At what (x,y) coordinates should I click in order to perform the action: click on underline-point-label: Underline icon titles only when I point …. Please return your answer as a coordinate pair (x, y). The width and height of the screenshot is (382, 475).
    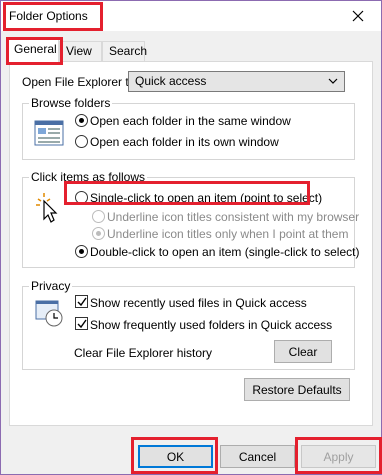
    Looking at the image, I should click on (228, 234).